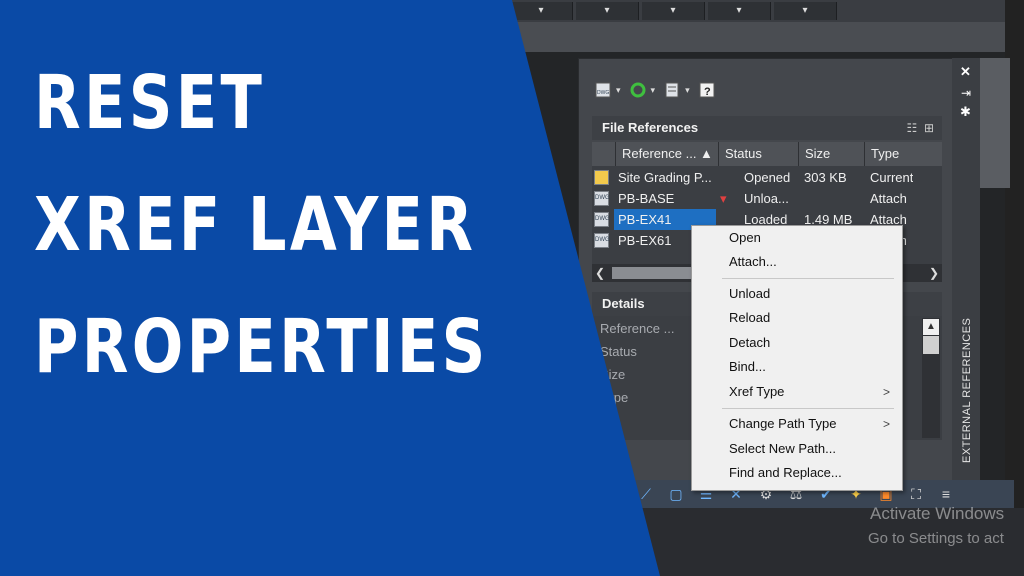 Image resolution: width=1024 pixels, height=576 pixels. I want to click on thumbnail-title-line-1: RESET, so click(150, 103).